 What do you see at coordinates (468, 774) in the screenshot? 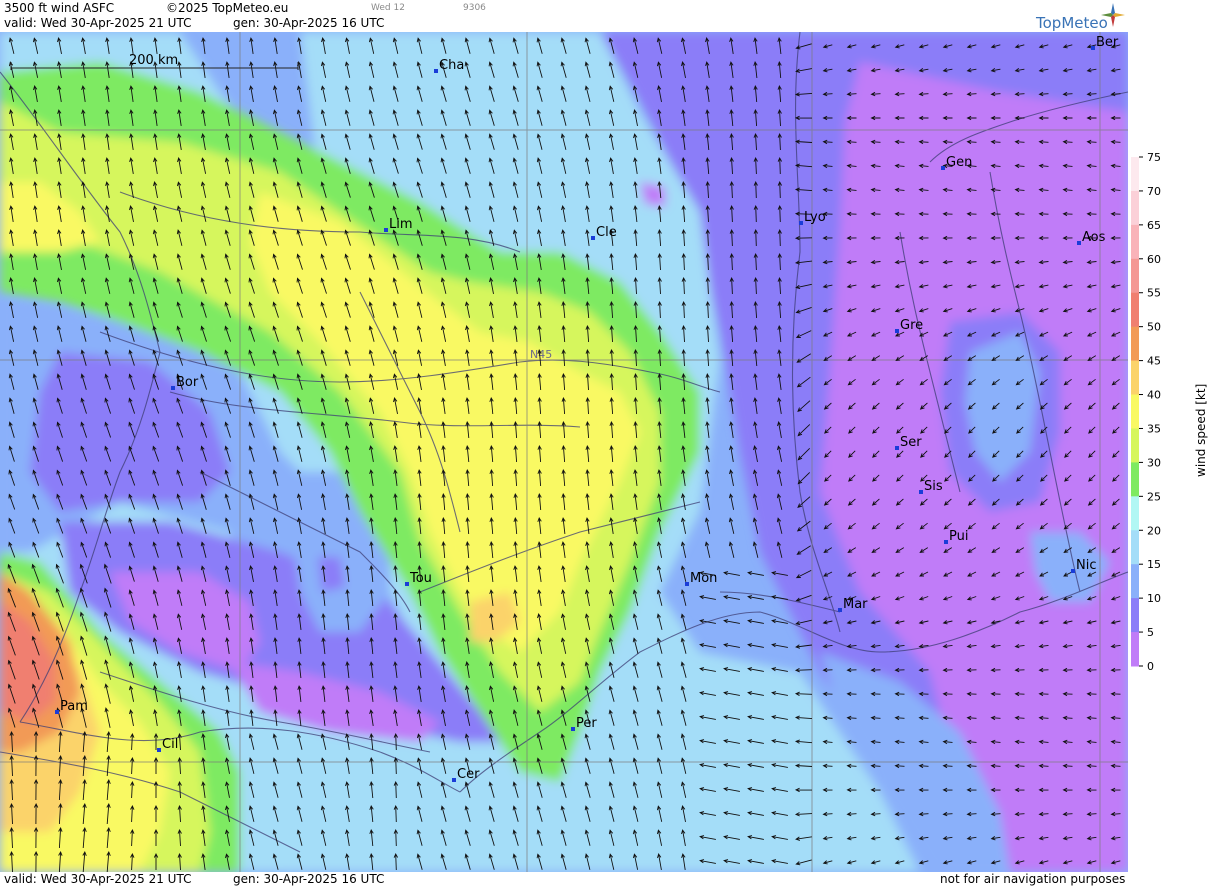
I see `city-label: Cer` at bounding box center [468, 774].